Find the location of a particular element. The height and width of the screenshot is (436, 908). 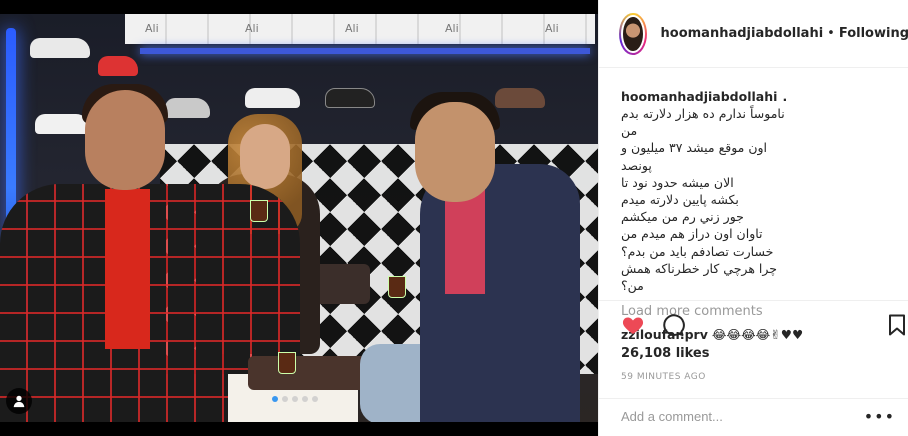

caption-line: اون موقع میشد ۳۷ میلیون و پونصد is located at coordinates (694, 156).